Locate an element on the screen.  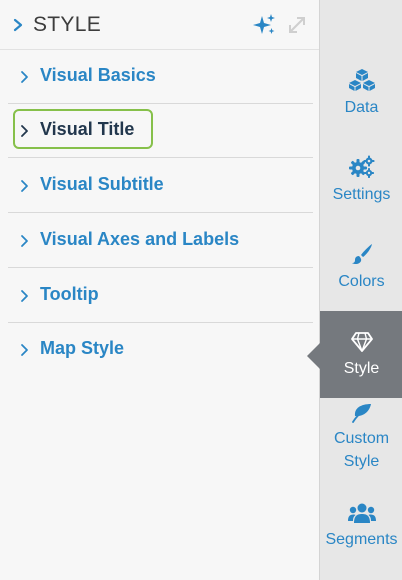
nav-label: Style is located at coordinates (361, 368).